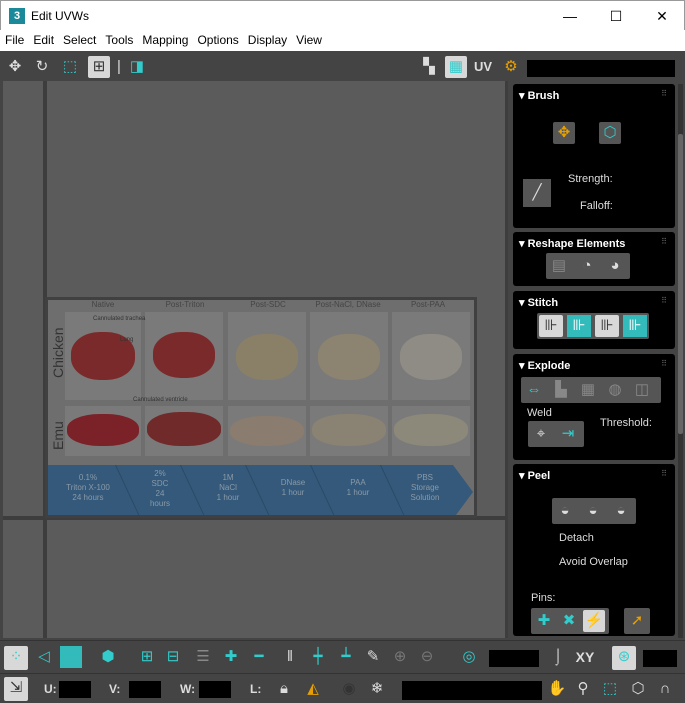 Image resolution: width=685 pixels, height=703 pixels. I want to click on close-button: ✕, so click(662, 16).